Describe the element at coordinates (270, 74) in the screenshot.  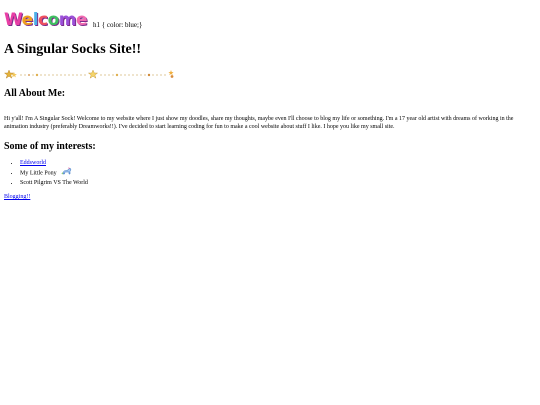
I see `star-divider-icon` at that location.